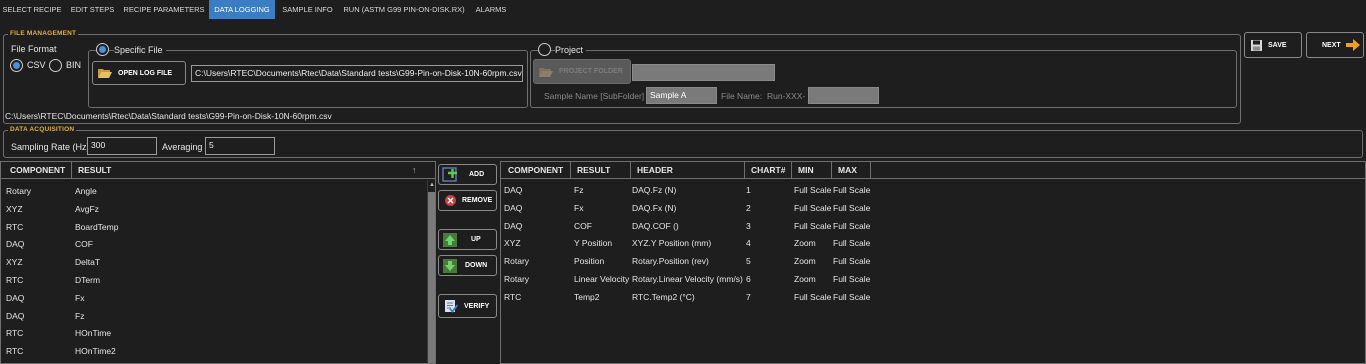 The image size is (1366, 364). What do you see at coordinates (491, 9) in the screenshot?
I see `tab-alarms: ALARMS` at bounding box center [491, 9].